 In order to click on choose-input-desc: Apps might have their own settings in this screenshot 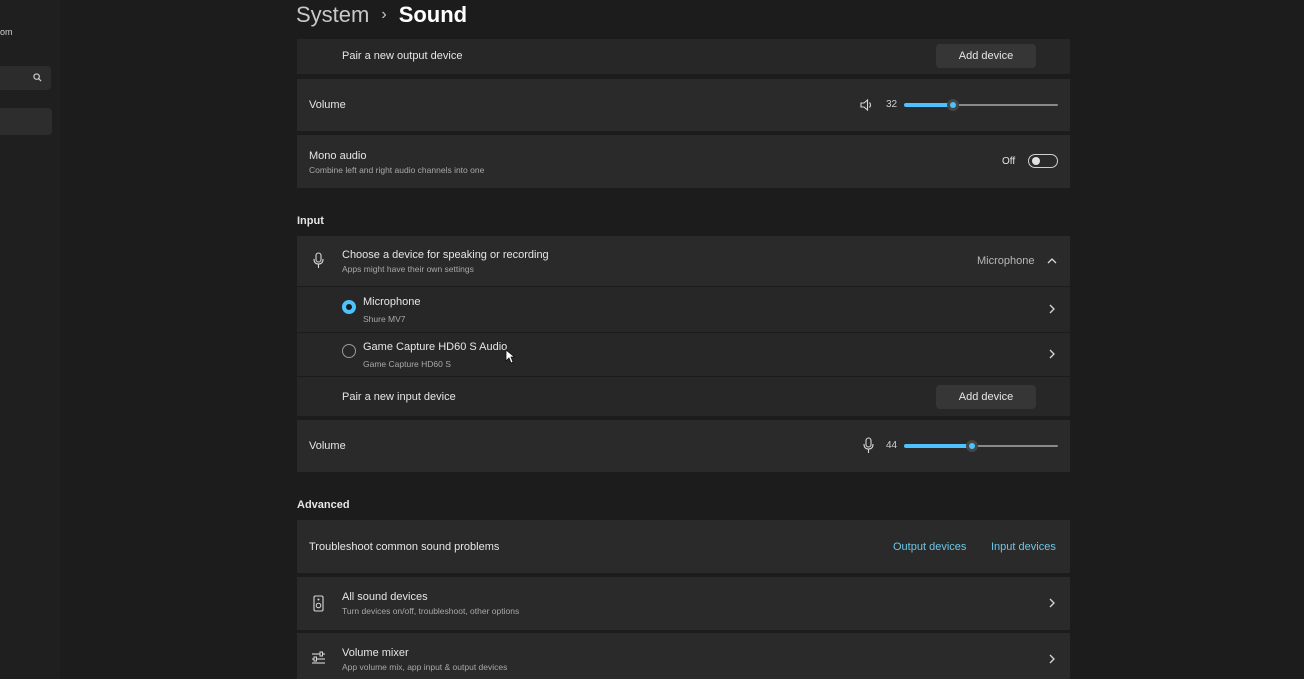, I will do `click(408, 269)`.